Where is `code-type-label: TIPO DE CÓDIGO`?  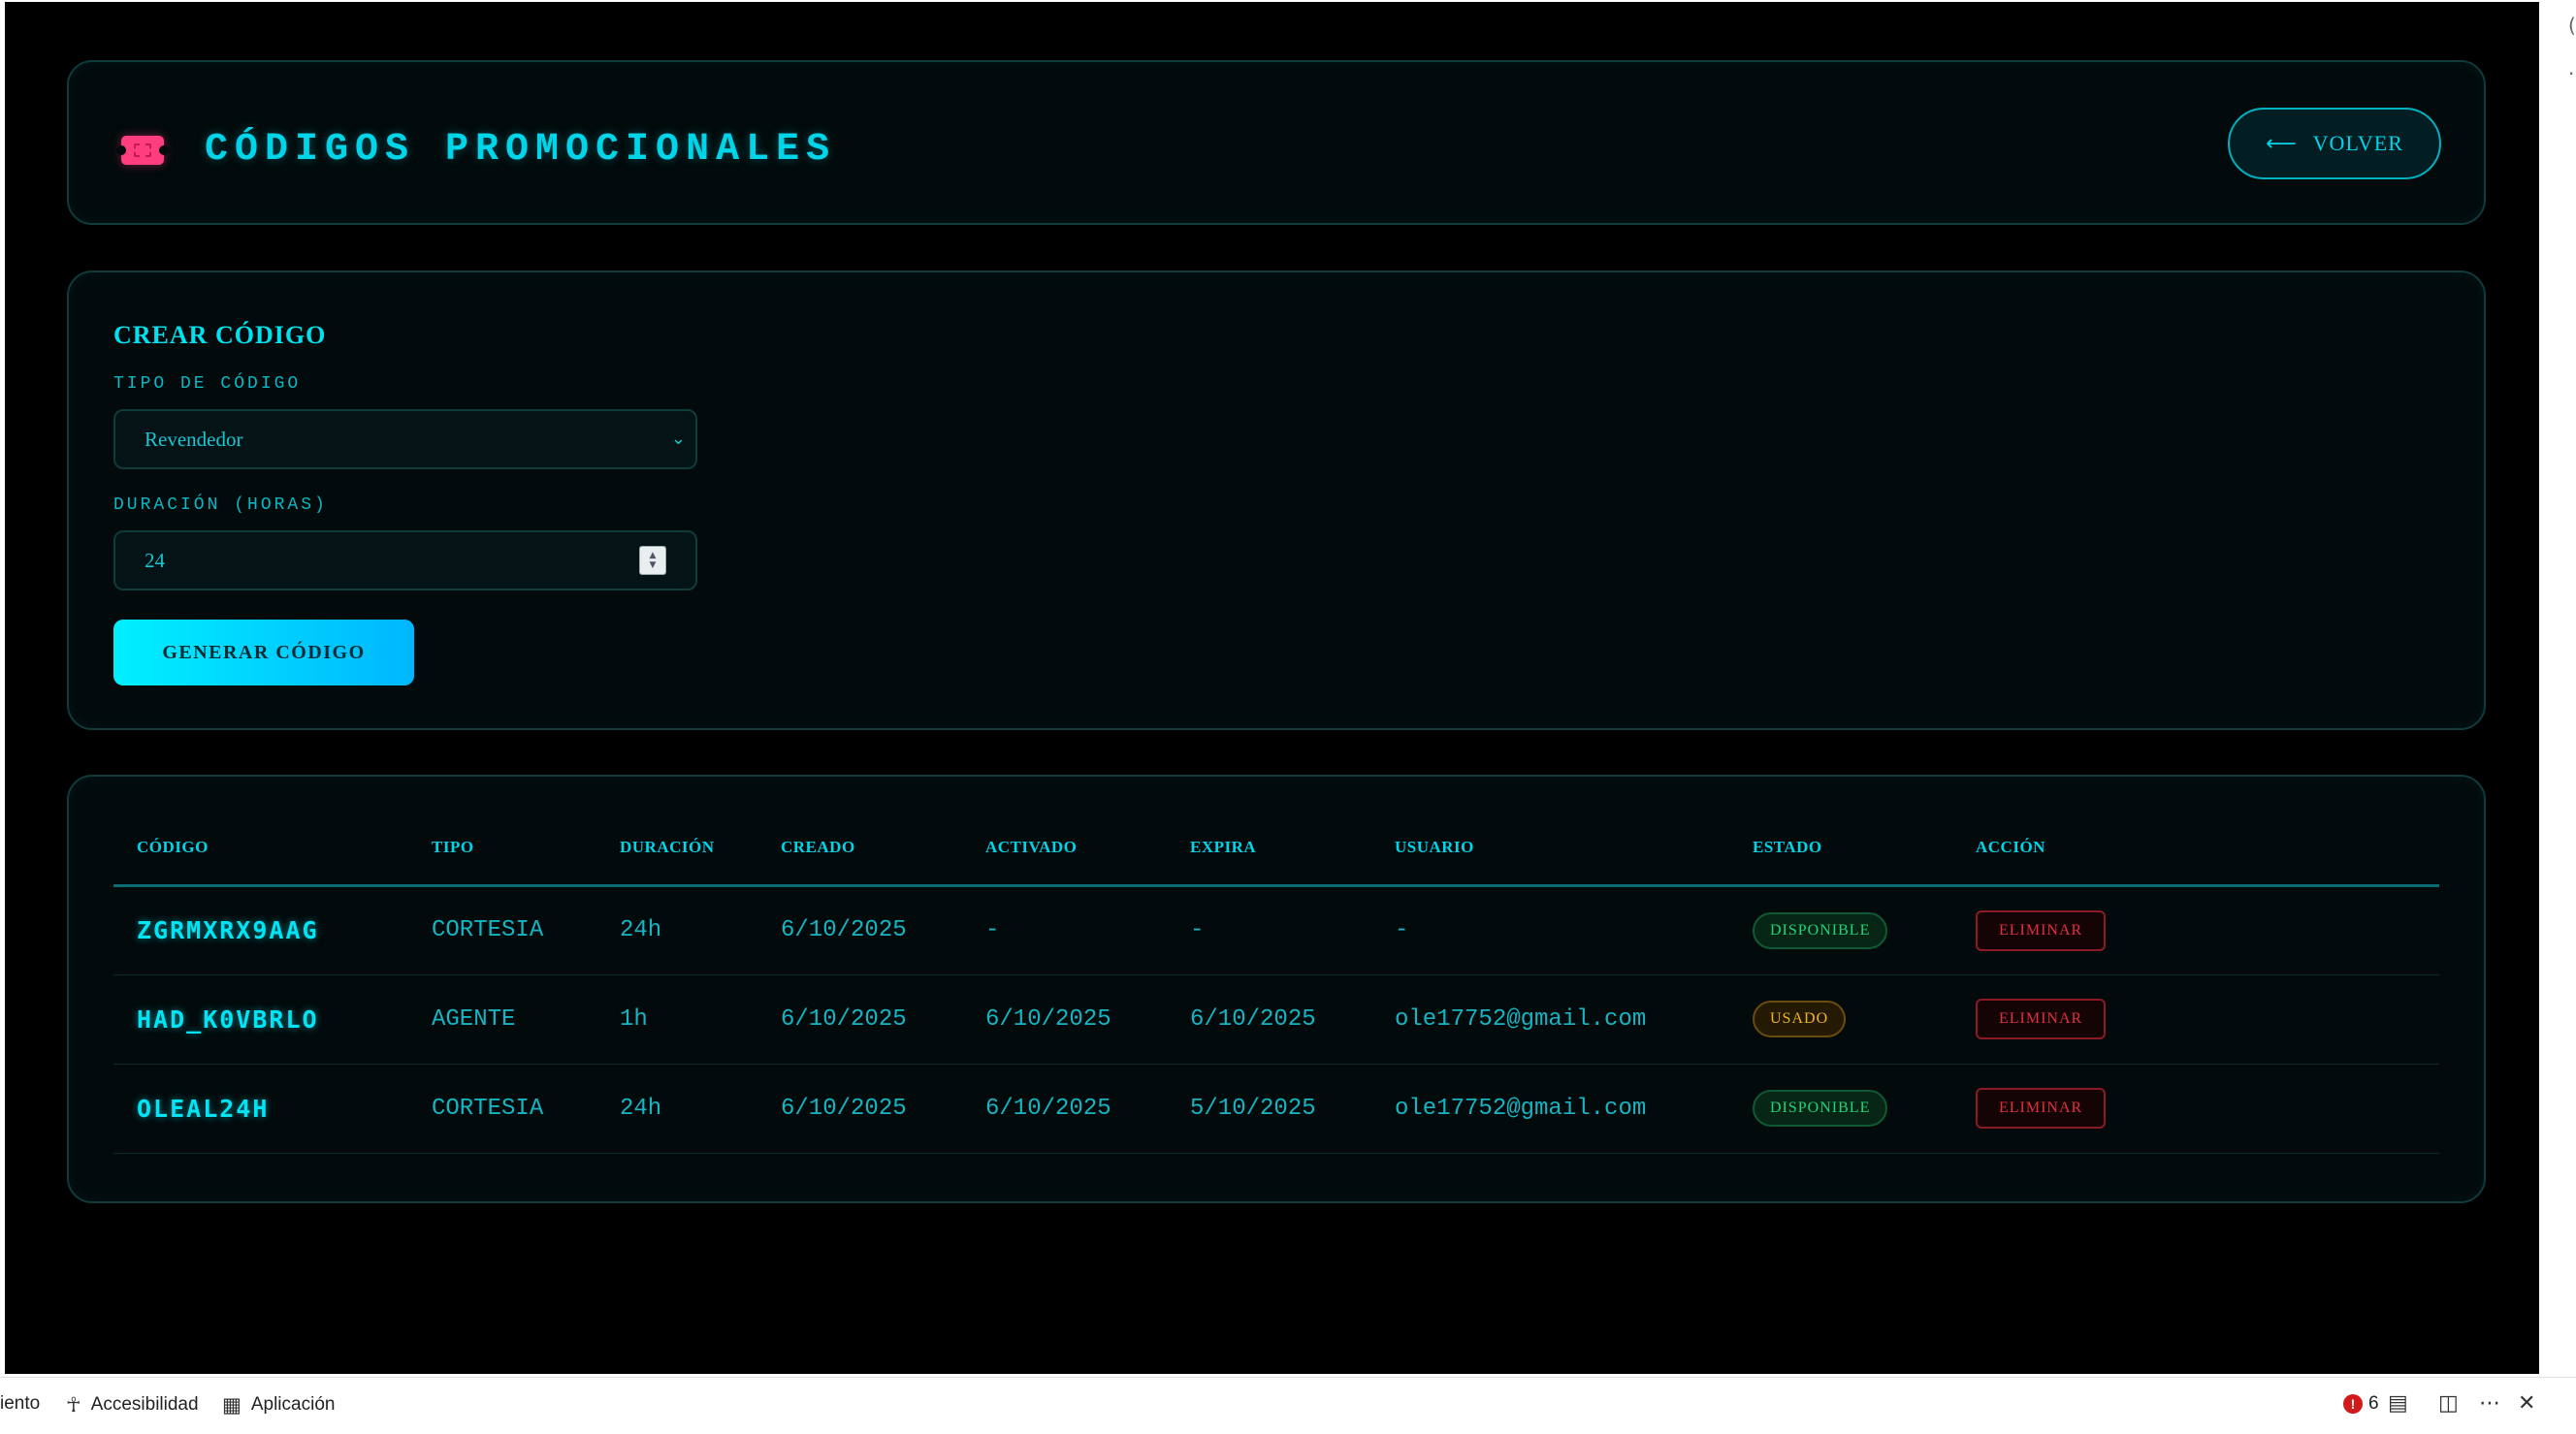 code-type-label: TIPO DE CÓDIGO is located at coordinates (207, 384).